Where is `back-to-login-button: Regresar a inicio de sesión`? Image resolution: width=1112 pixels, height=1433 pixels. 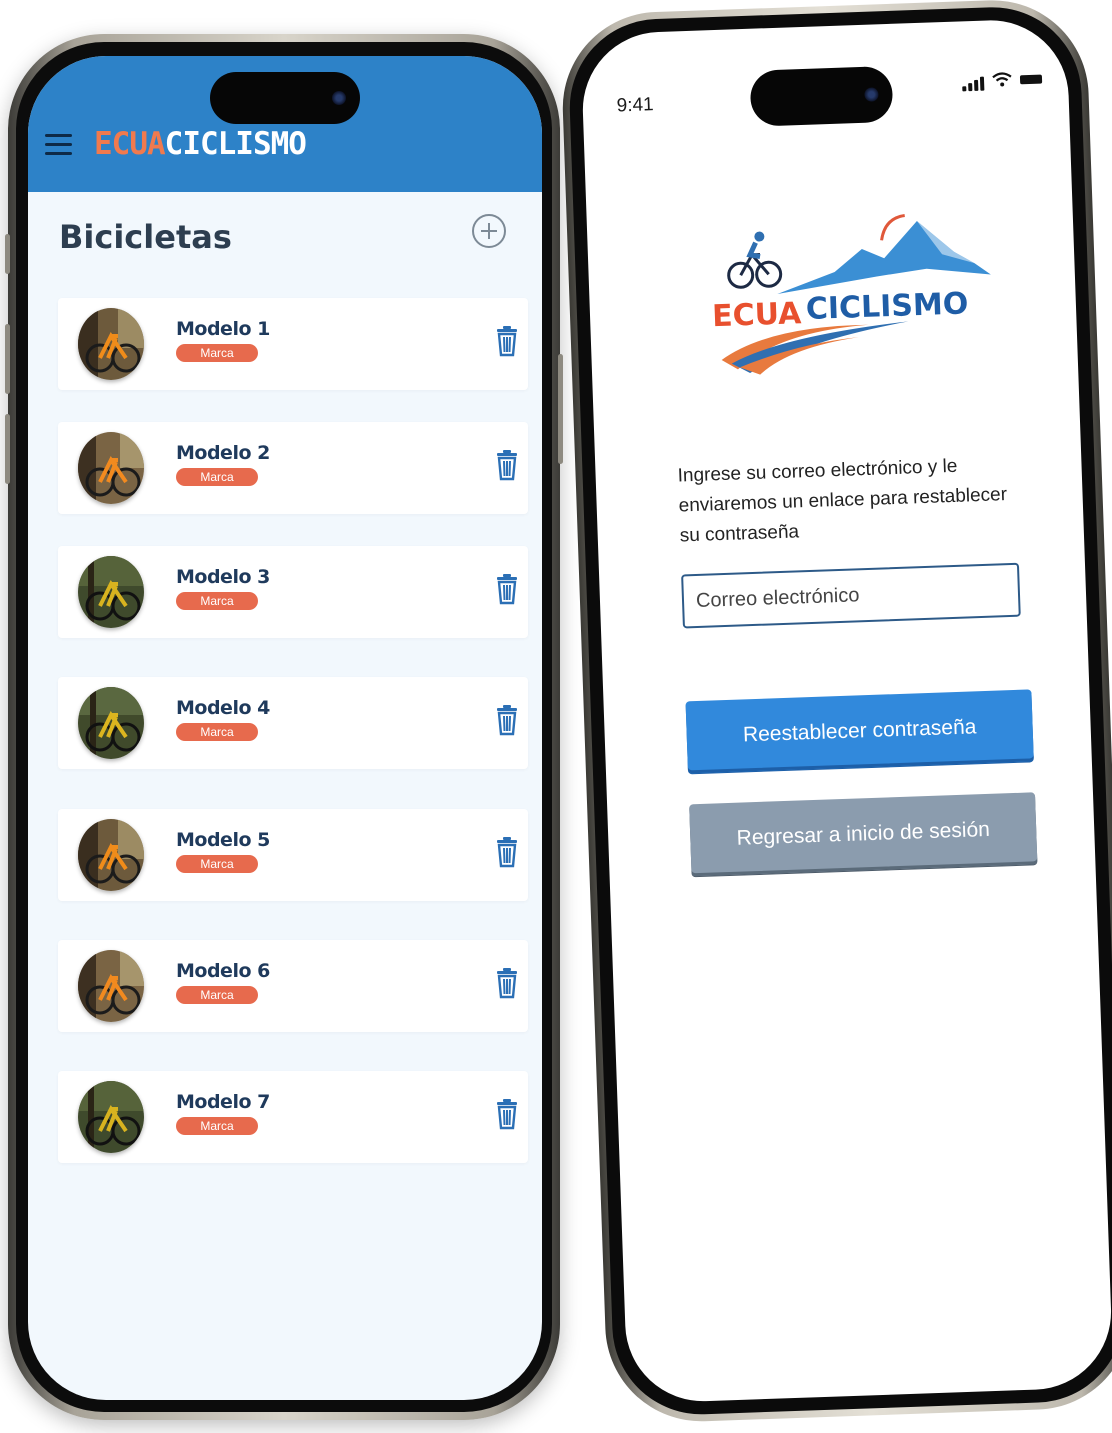 back-to-login-button: Regresar a inicio de sesión is located at coordinates (863, 834).